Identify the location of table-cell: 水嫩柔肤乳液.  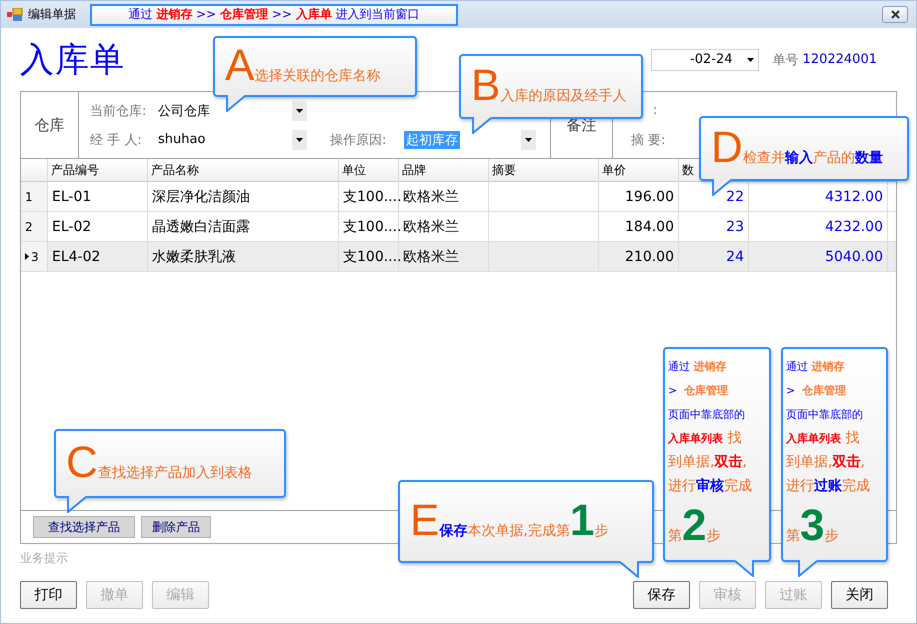
(243, 256).